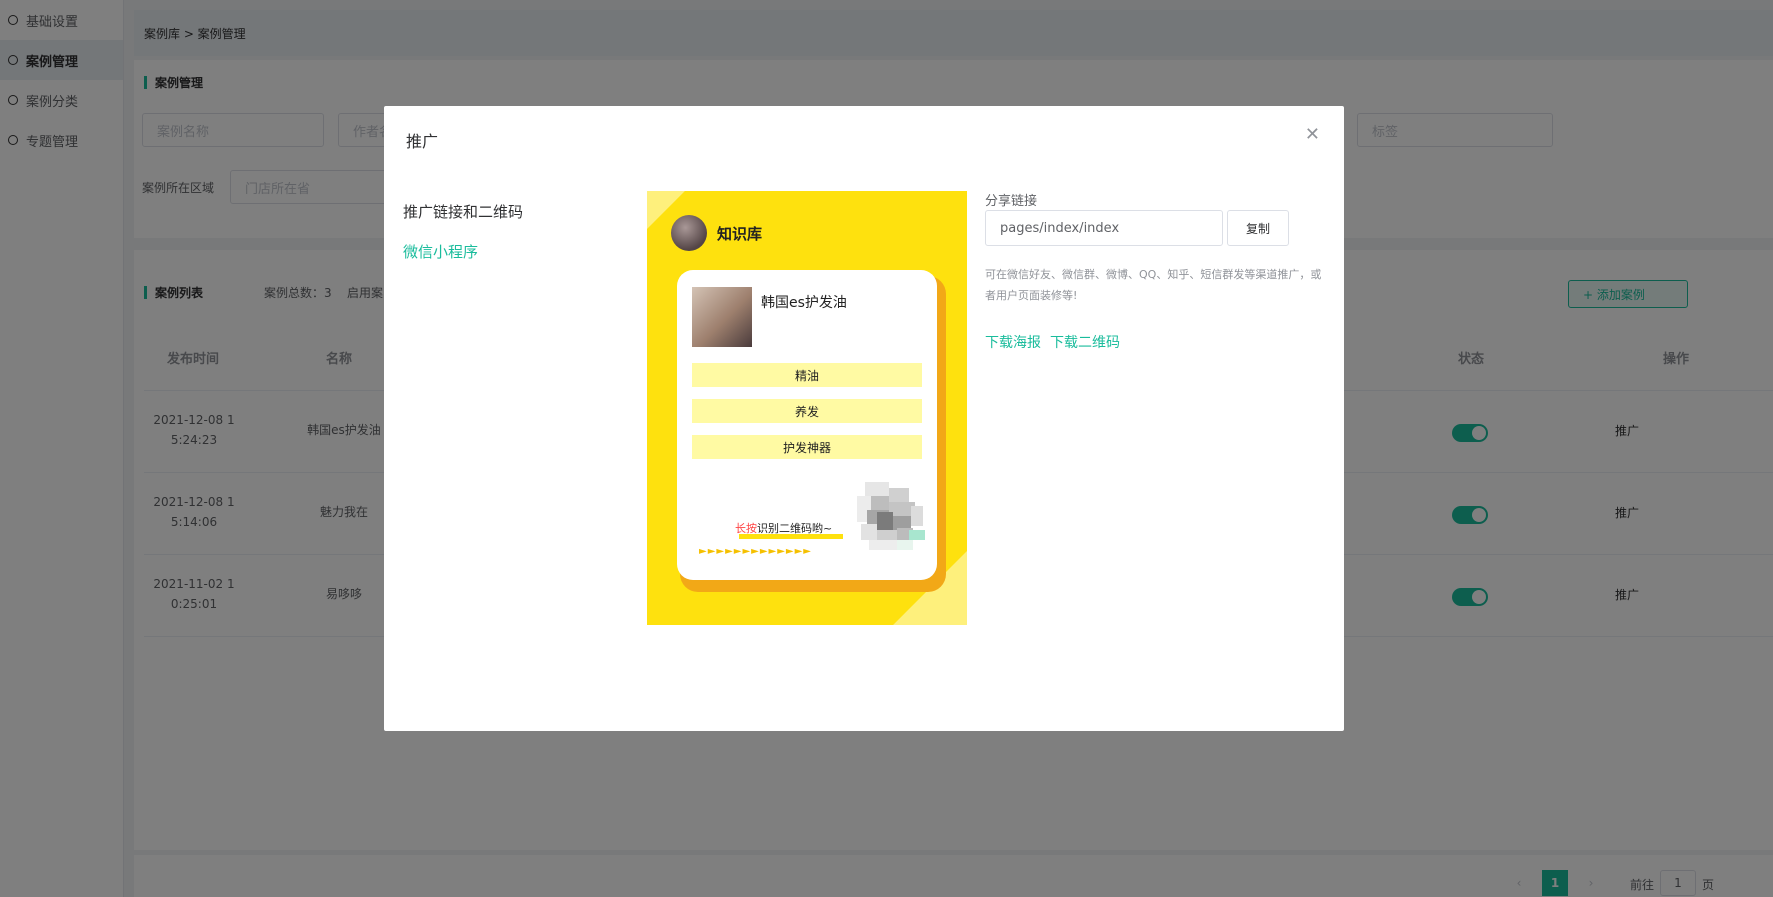 Image resolution: width=1773 pixels, height=897 pixels. What do you see at coordinates (807, 411) in the screenshot?
I see `poster-tag: 养发` at bounding box center [807, 411].